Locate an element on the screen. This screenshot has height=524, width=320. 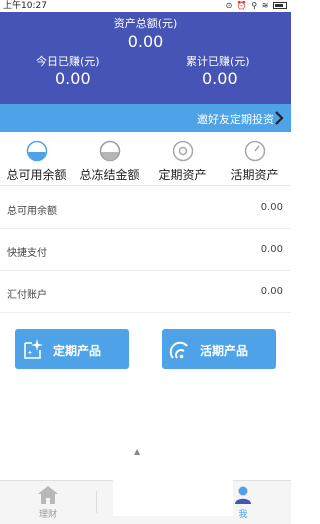
nav-finance: 理财 is located at coordinates (48, 502).